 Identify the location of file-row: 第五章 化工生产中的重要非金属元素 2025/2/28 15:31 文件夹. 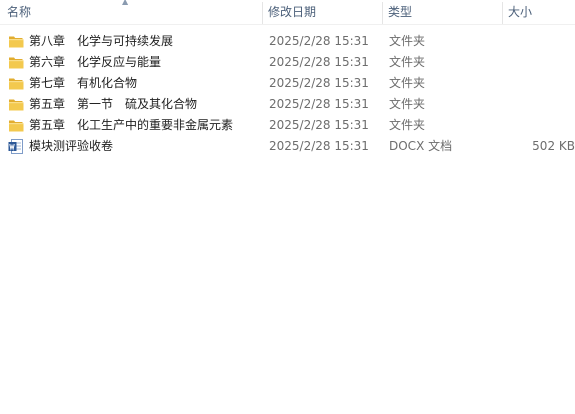
(287, 125).